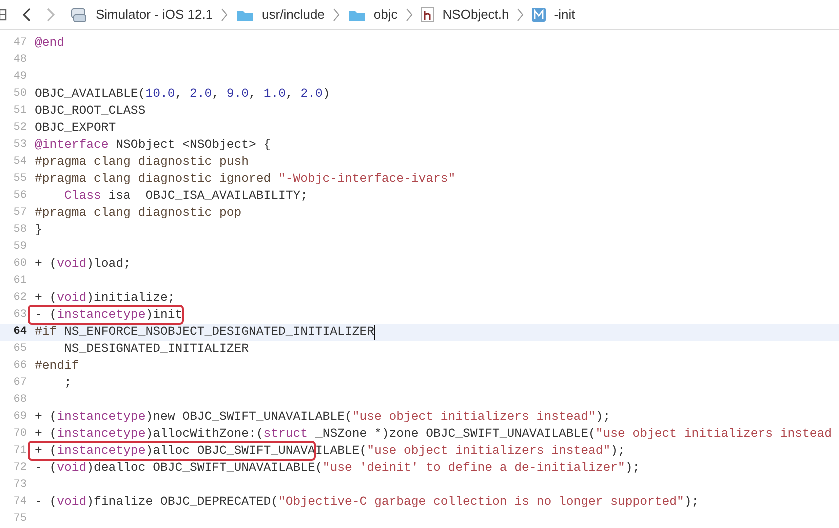 The image size is (839, 528). I want to click on line-number: 50, so click(19, 94).